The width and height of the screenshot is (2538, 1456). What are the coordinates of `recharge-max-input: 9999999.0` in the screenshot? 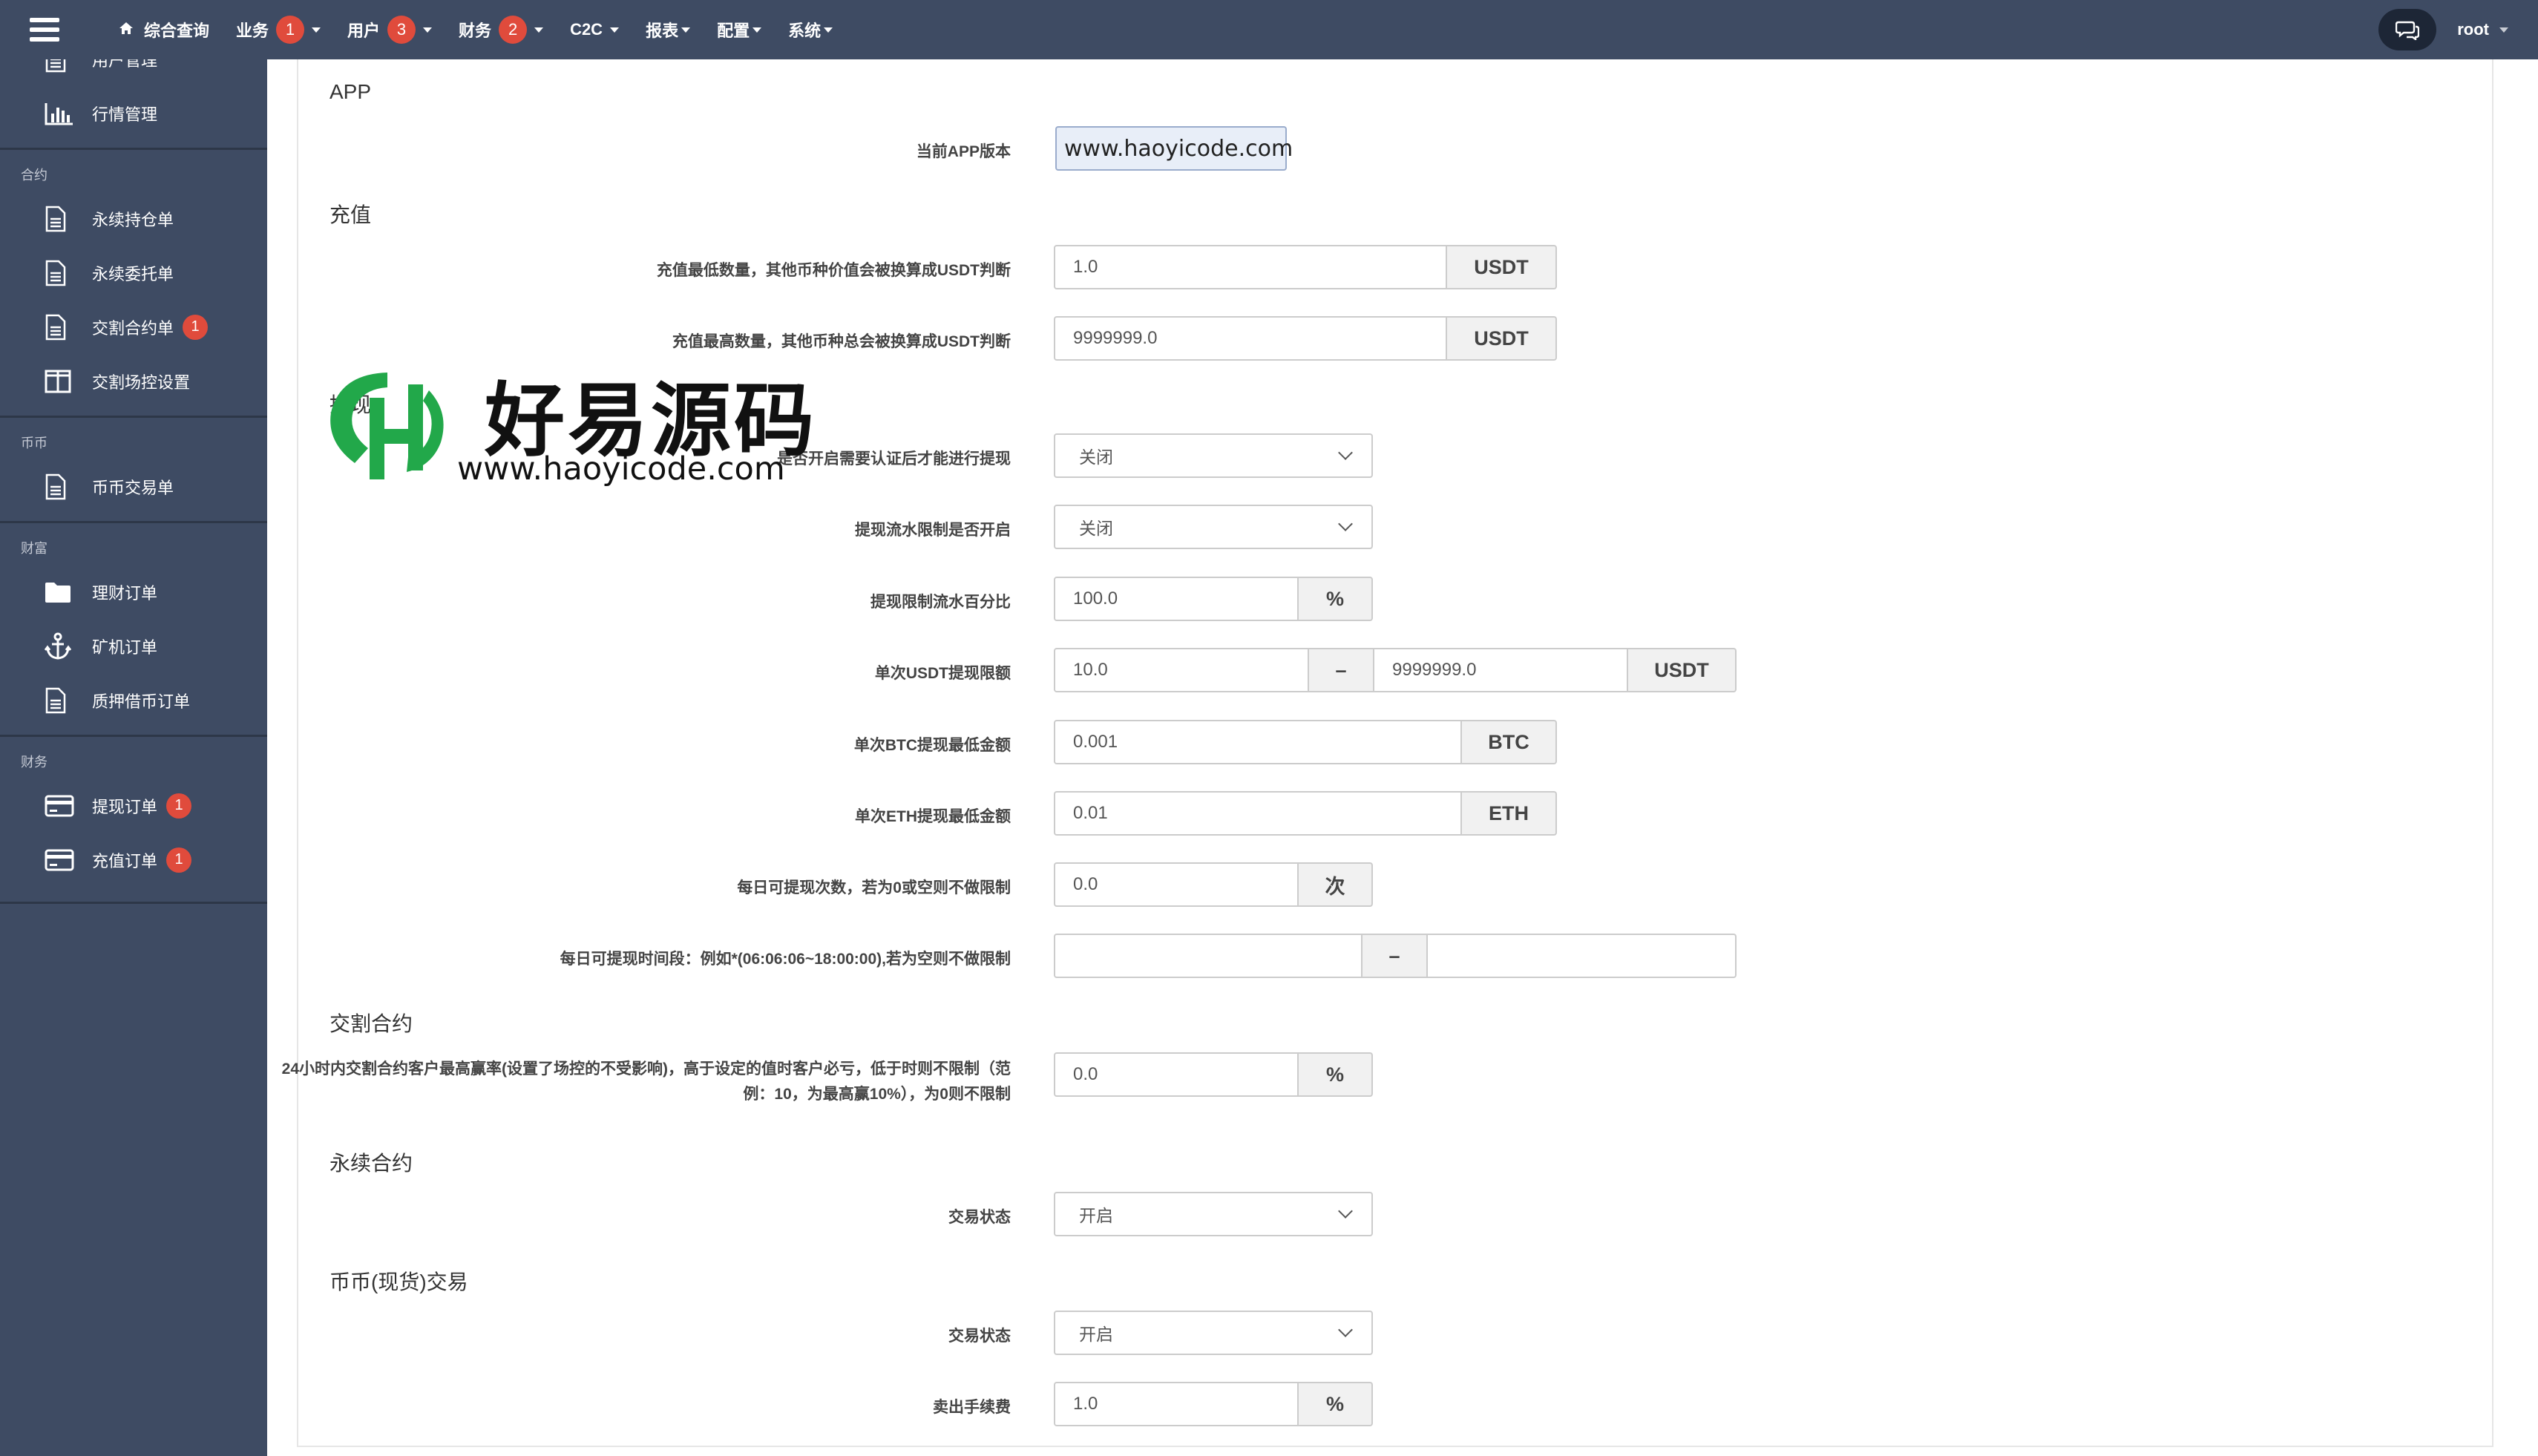 It's located at (1250, 339).